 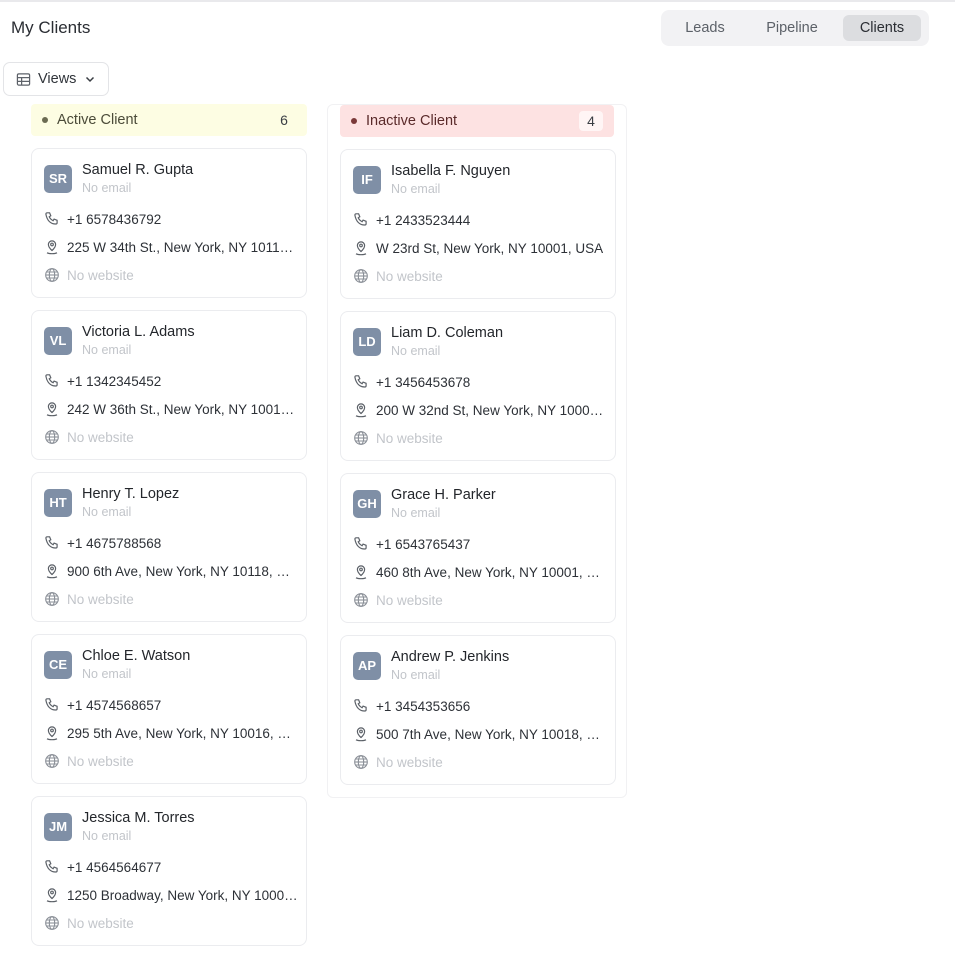 What do you see at coordinates (138, 818) in the screenshot?
I see `client-name: Jessica M. Torres` at bounding box center [138, 818].